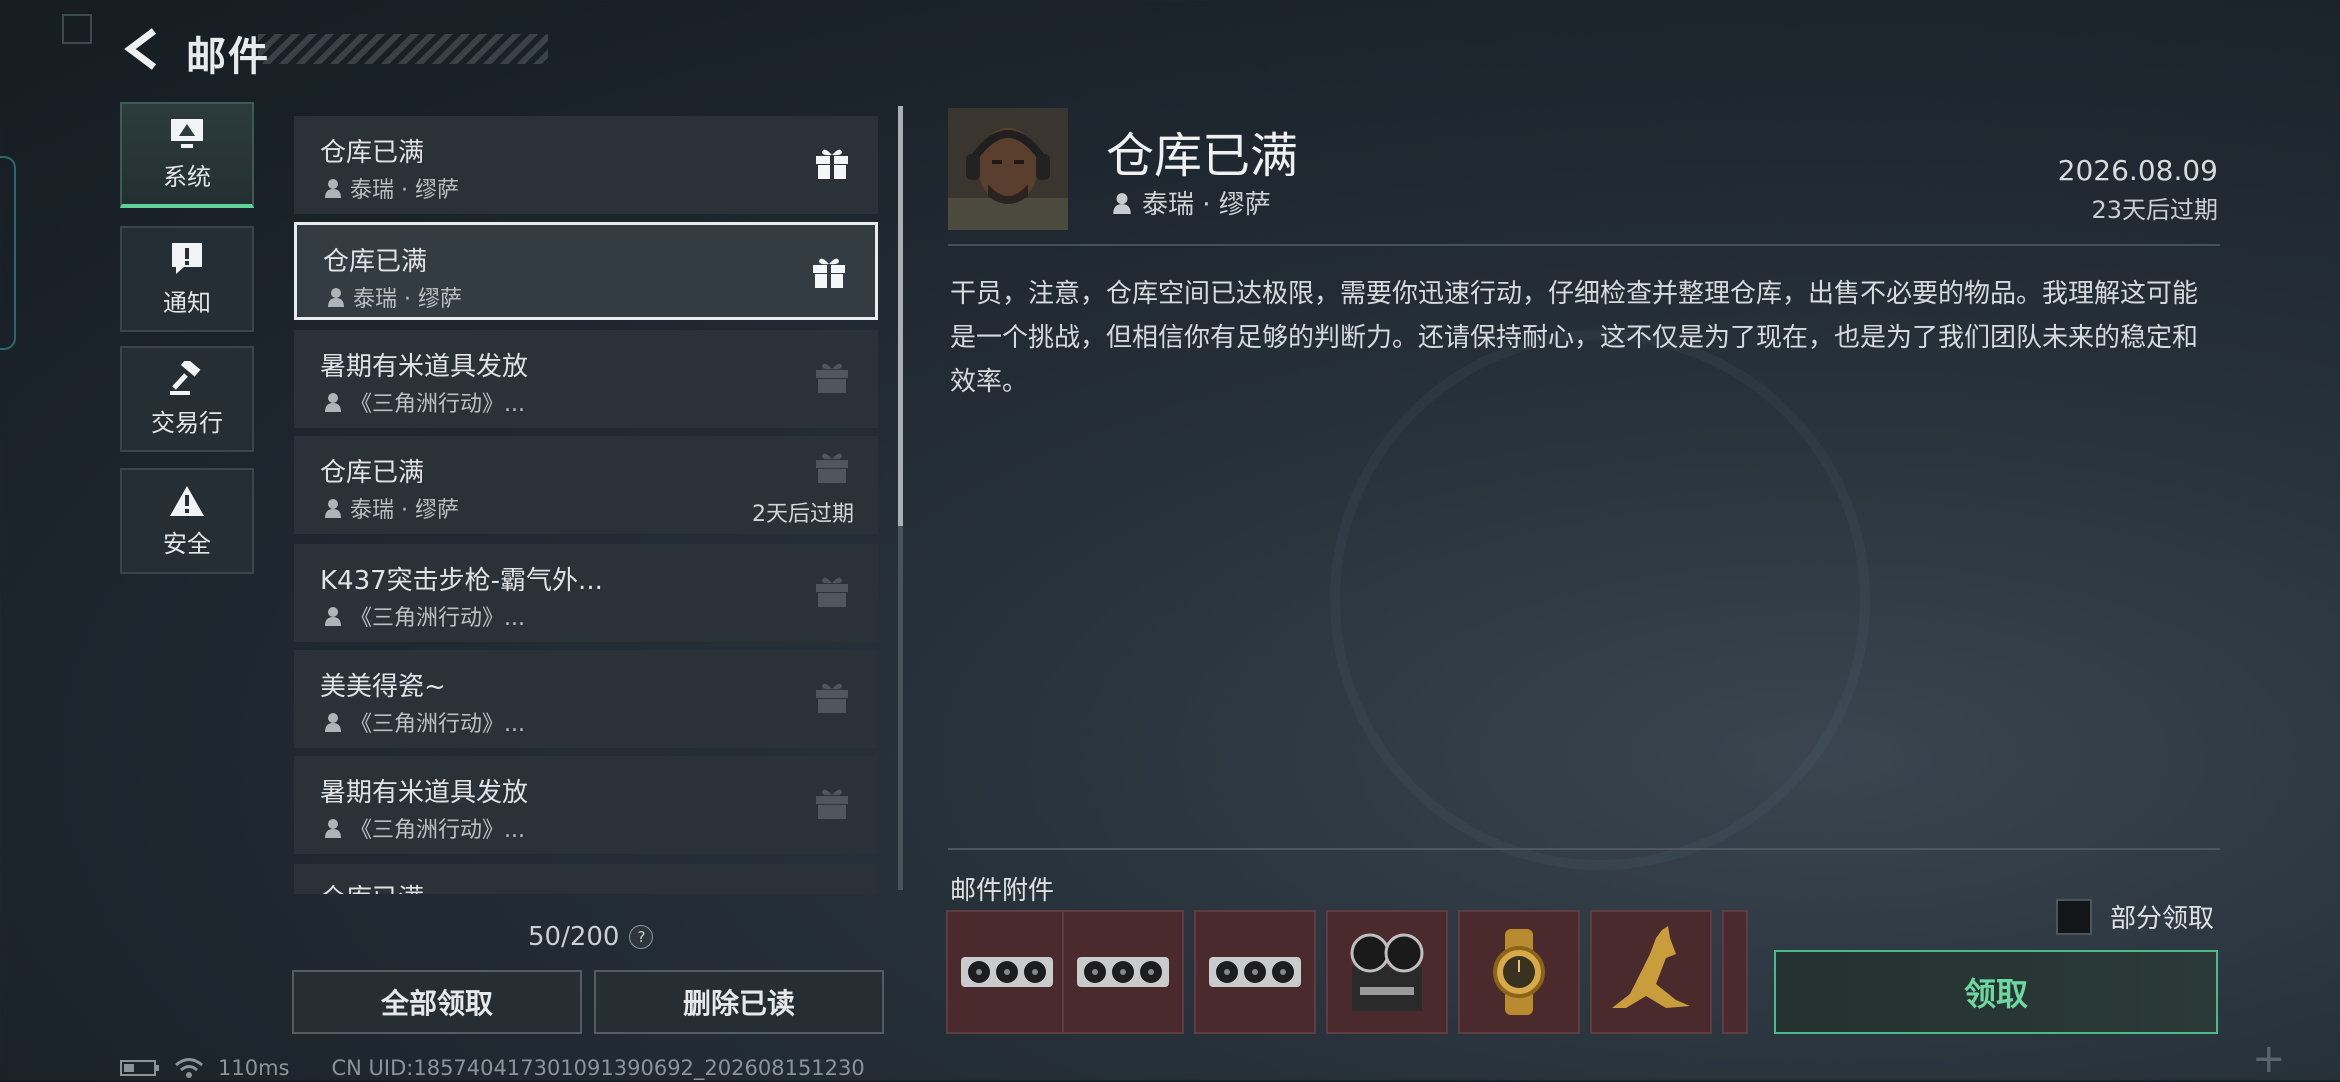 The image size is (2340, 1082). Describe the element at coordinates (383, 687) in the screenshot. I see `mail-title: 美美得瓷~` at that location.